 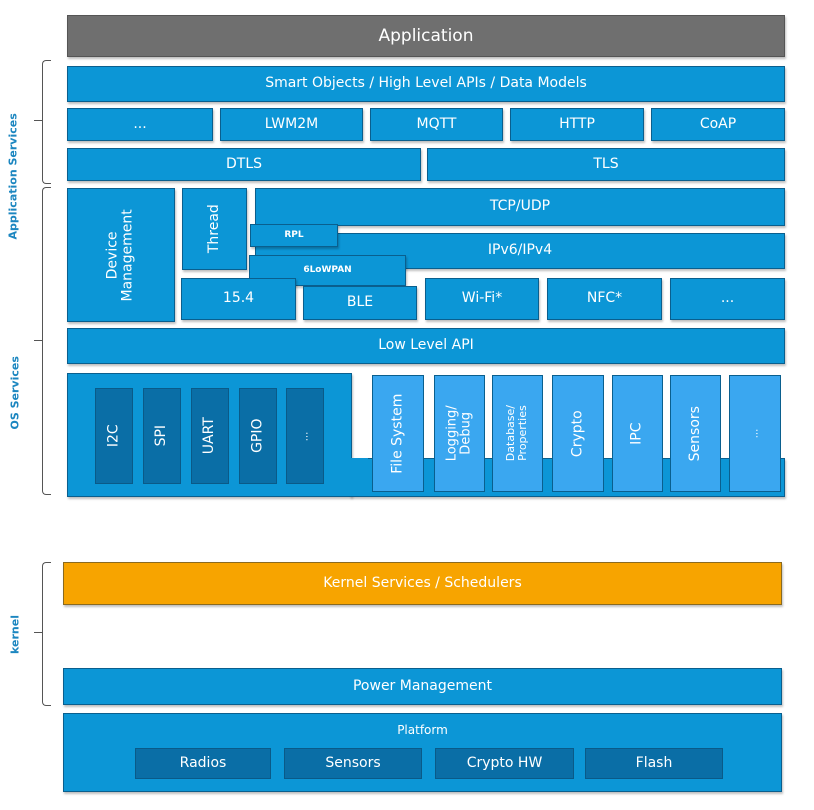 What do you see at coordinates (238, 299) in the screenshot?
I see `link-15-4: 15.4` at bounding box center [238, 299].